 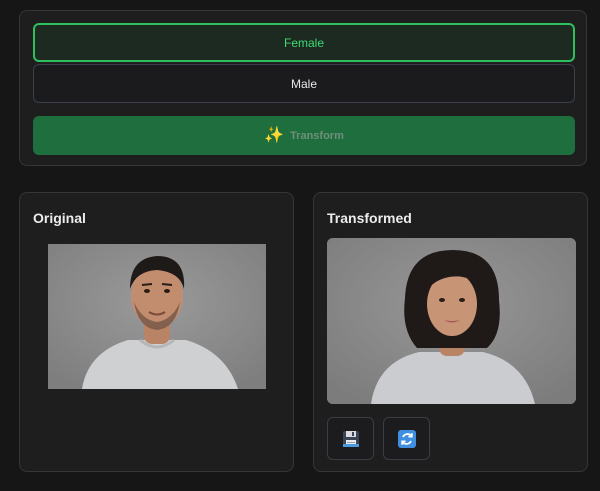 I want to click on male-option-label: Male, so click(x=303, y=83).